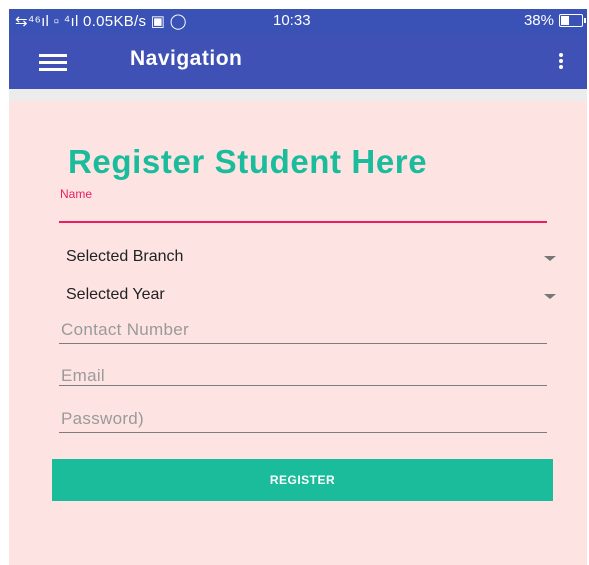 The image size is (589, 565). I want to click on battery-percent: 38%, so click(538, 20).